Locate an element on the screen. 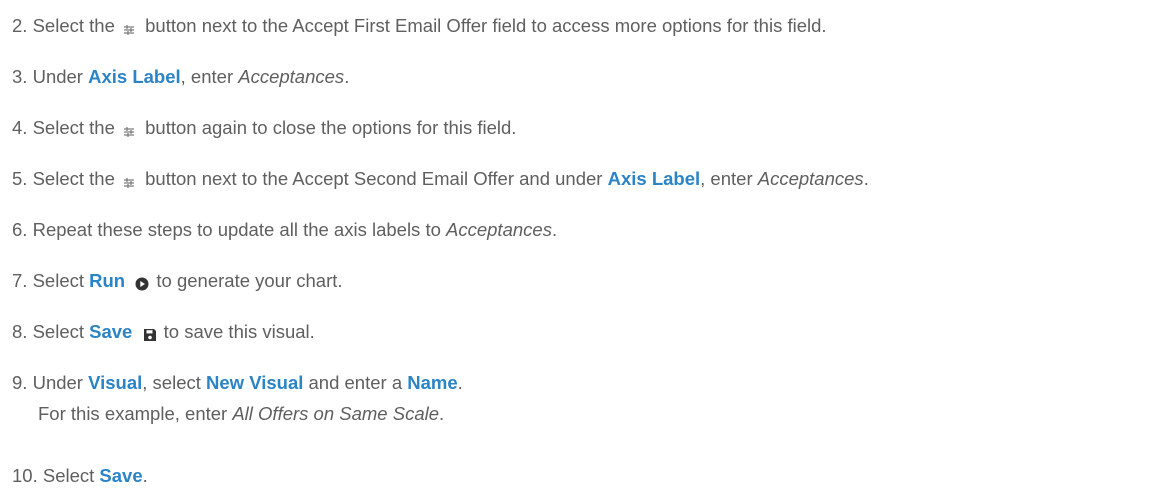 The width and height of the screenshot is (1158, 502). value-text: All Offers on Same Scale is located at coordinates (336, 413).